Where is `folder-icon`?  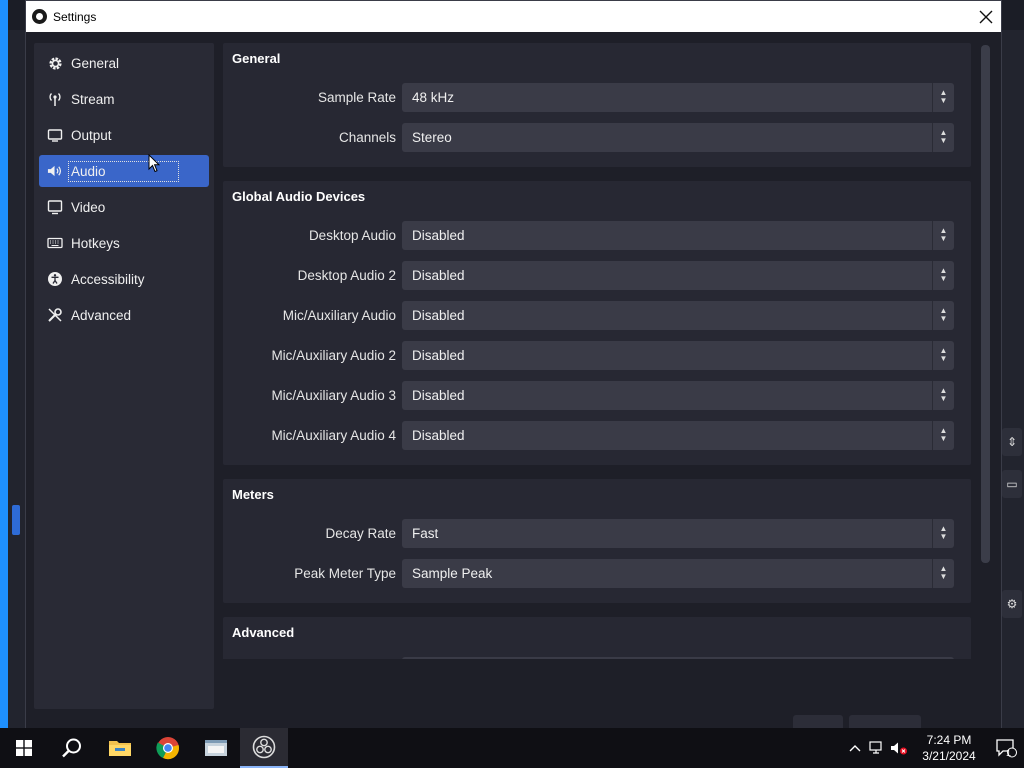 folder-icon is located at coordinates (120, 748).